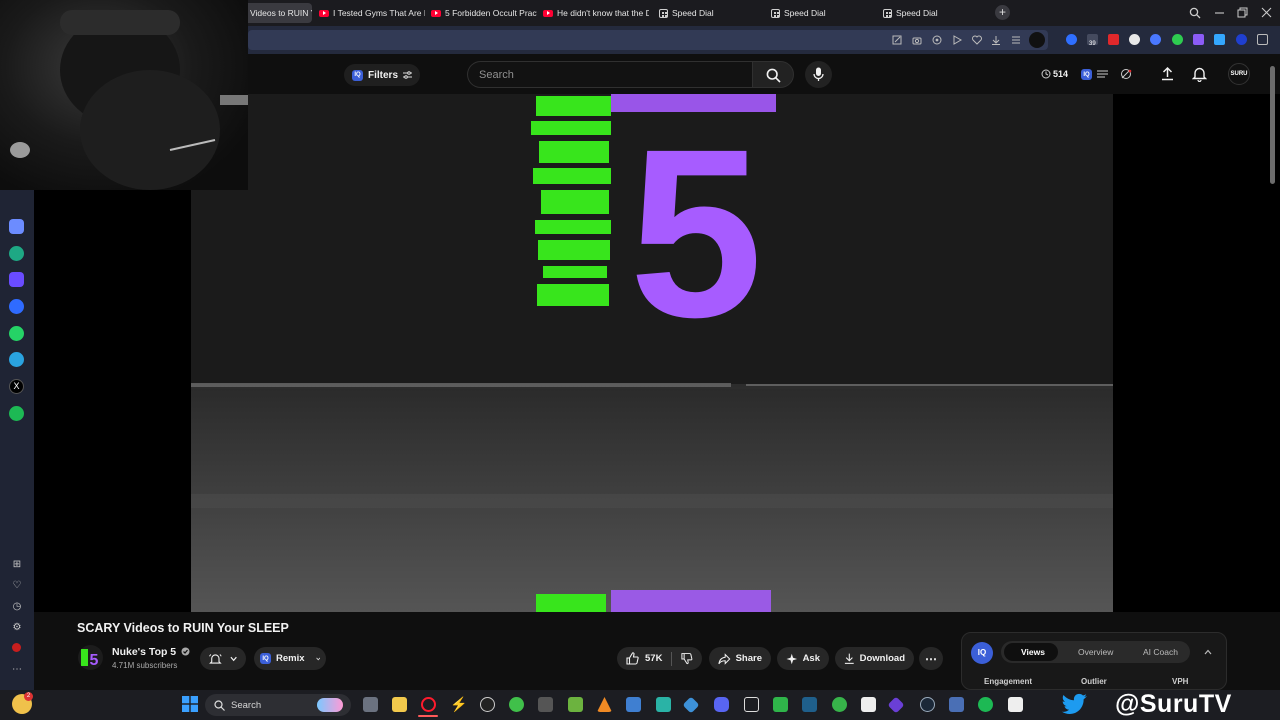 The width and height of the screenshot is (1280, 720). What do you see at coordinates (1095, 652) in the screenshot?
I see `tab-overview: Overview` at bounding box center [1095, 652].